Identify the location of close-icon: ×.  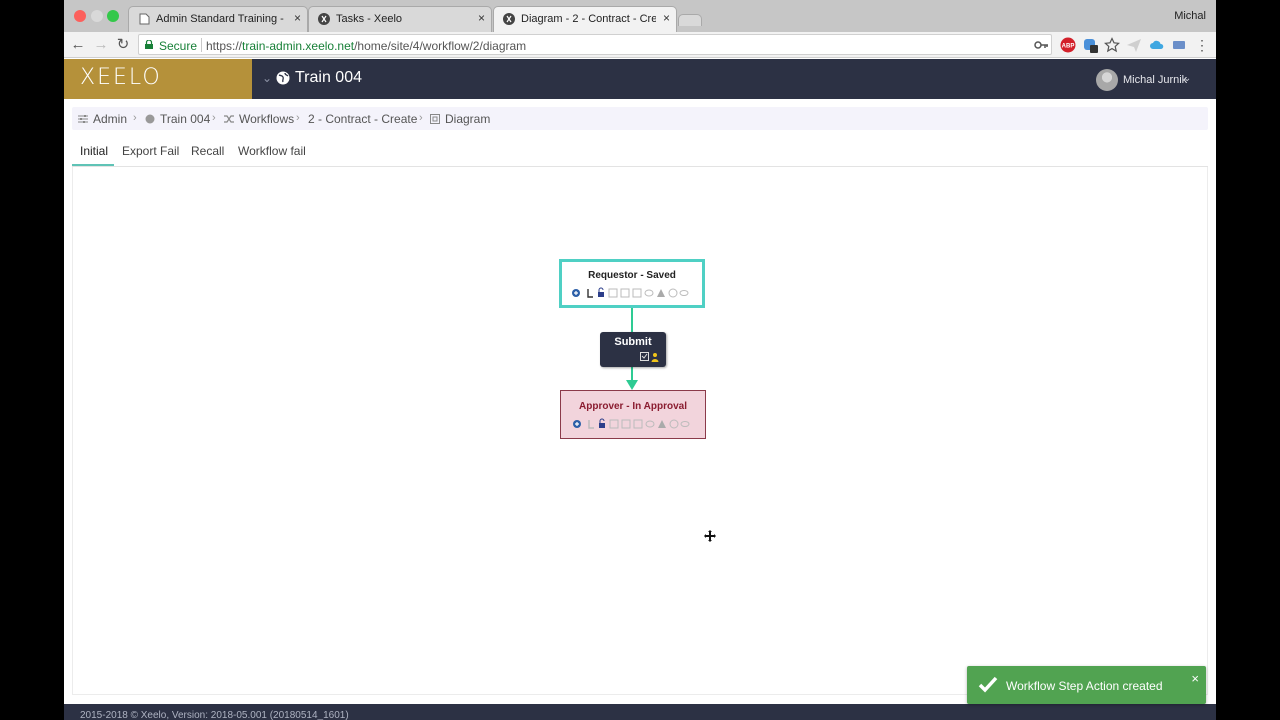
(1195, 678).